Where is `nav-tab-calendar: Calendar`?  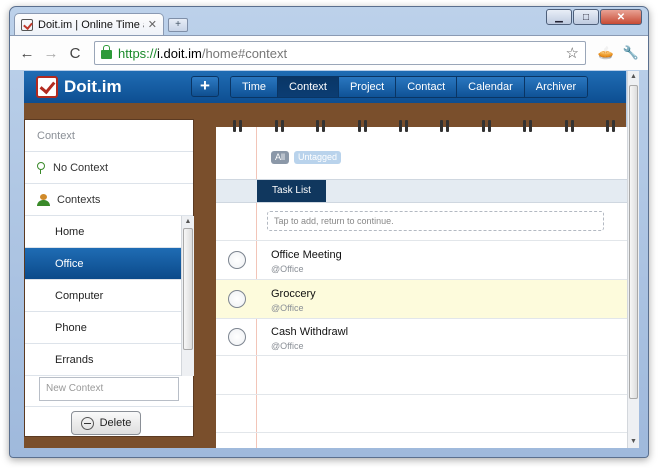
nav-tab-calendar: Calendar is located at coordinates (491, 87).